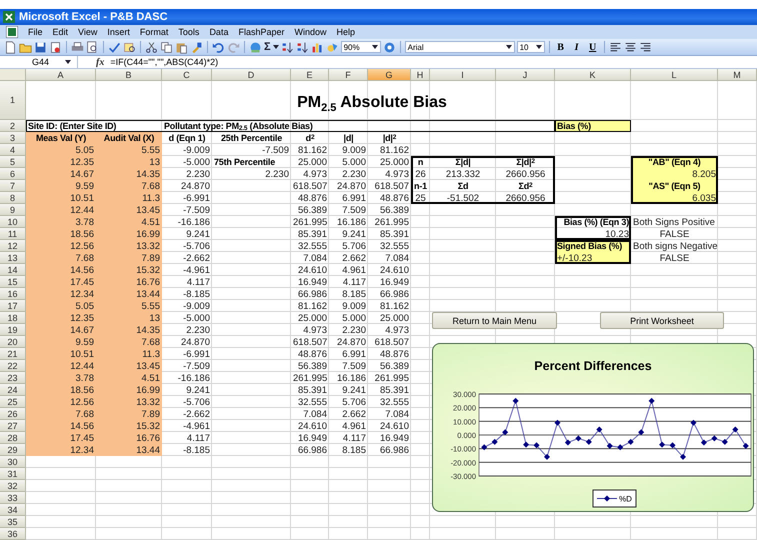  I want to click on row-header: 16, so click(13, 294).